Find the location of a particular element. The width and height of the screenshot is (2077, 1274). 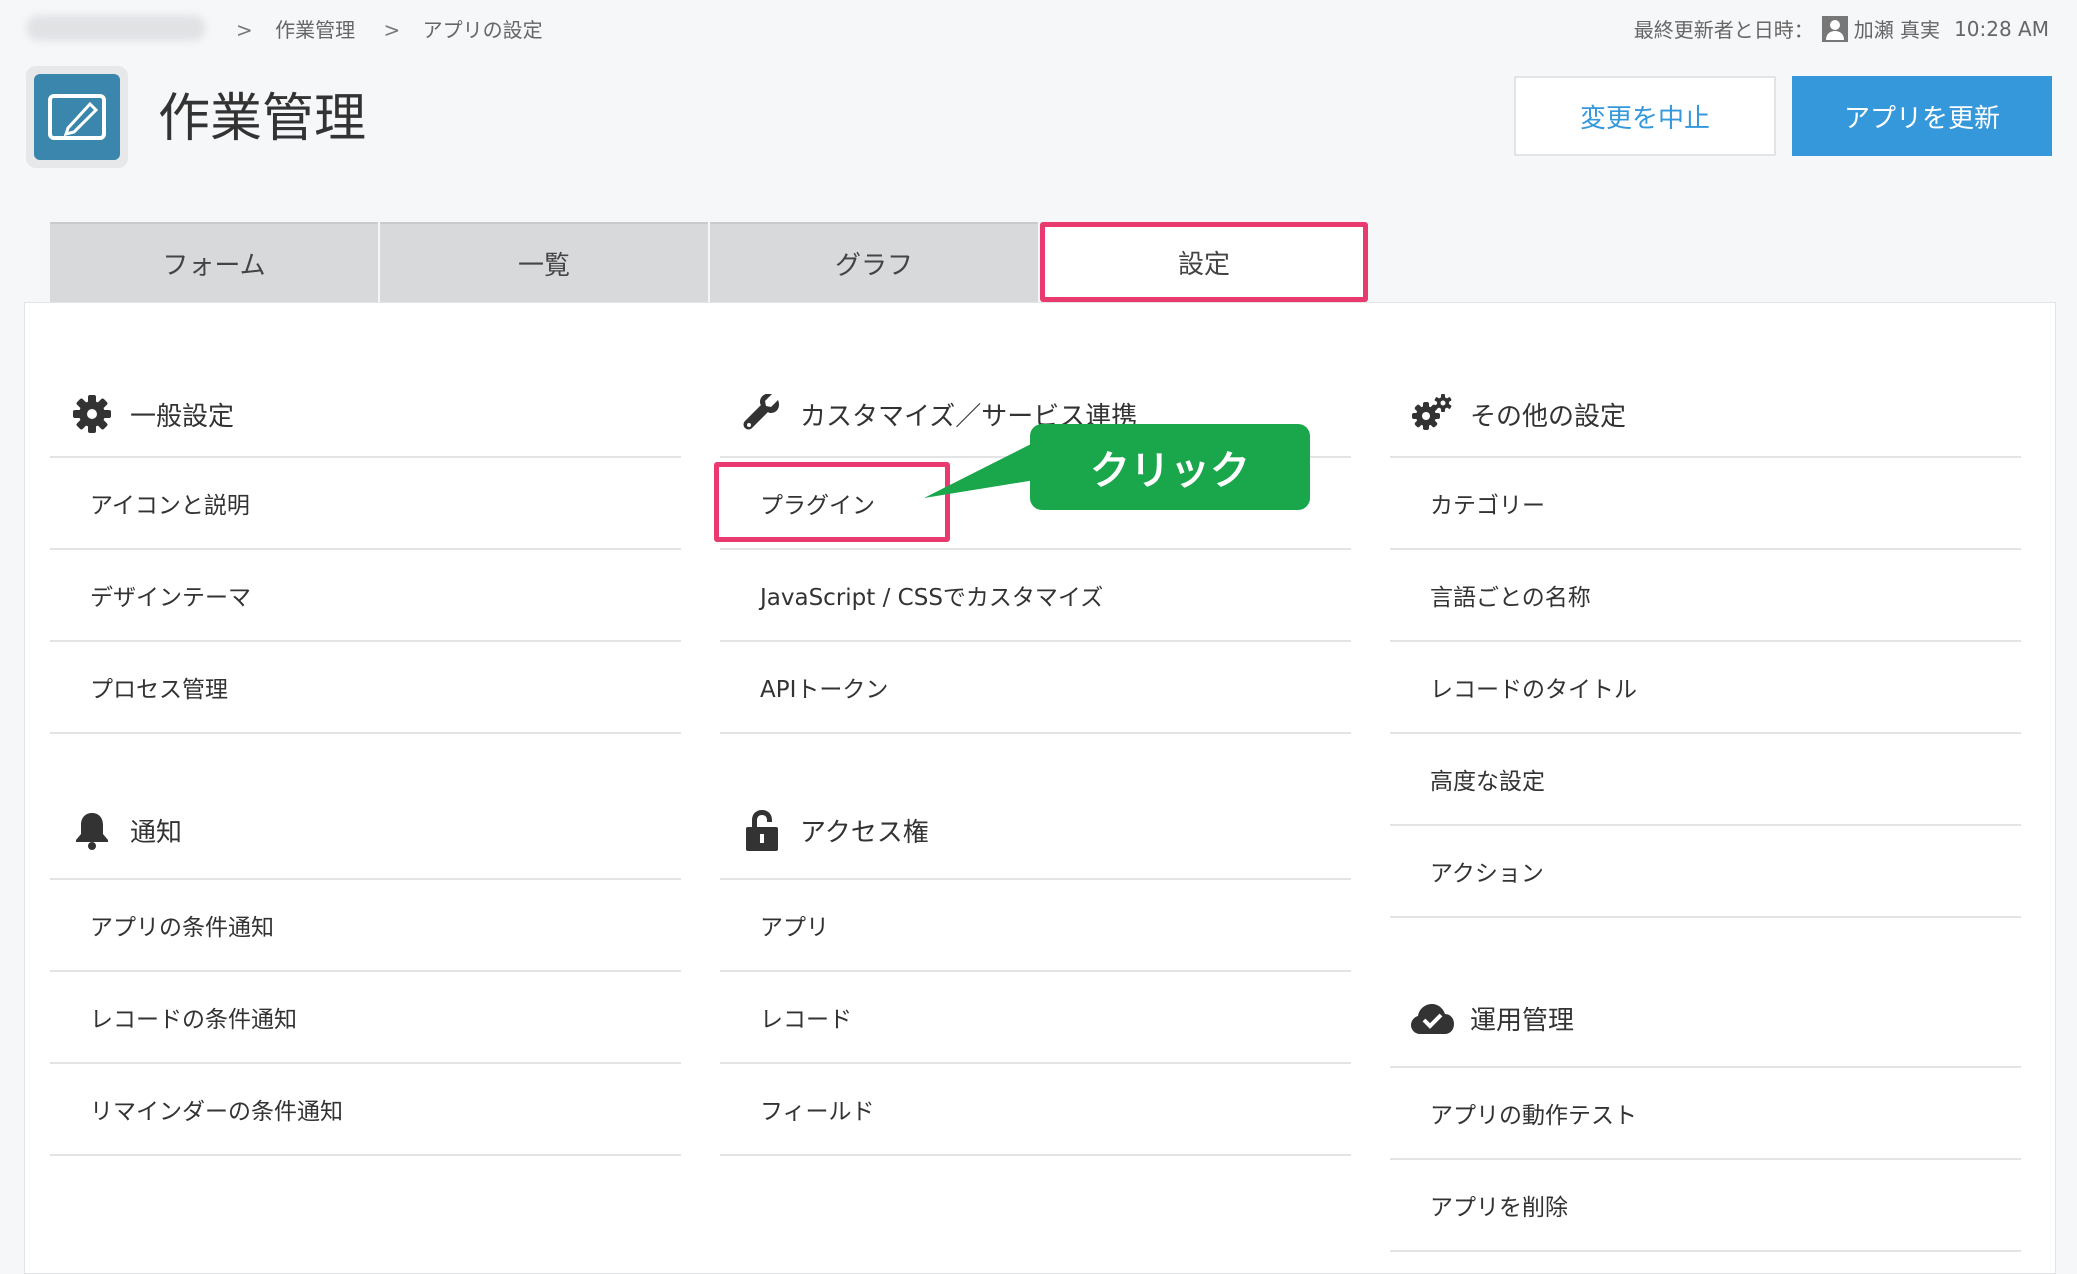

section-ops: 運用管理 アプリの動作テスト アプリを削除 is located at coordinates (1705, 1111).